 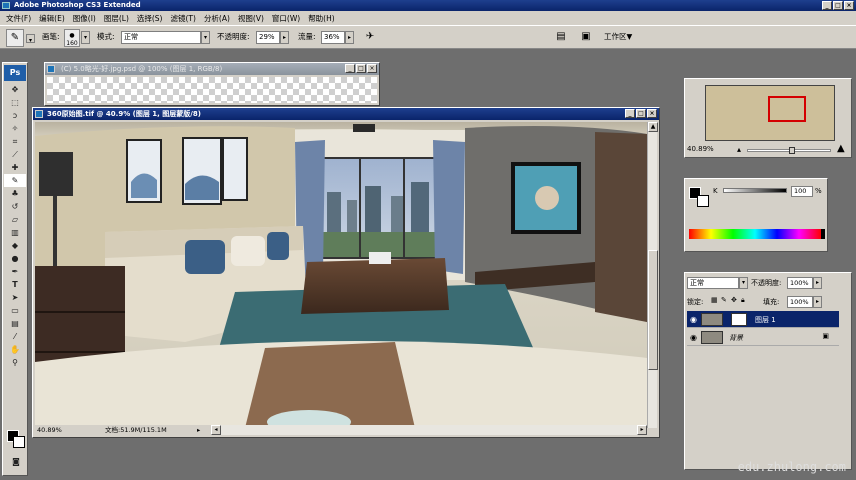 I want to click on eraser-tool-icon: ▱, so click(x=15, y=219).